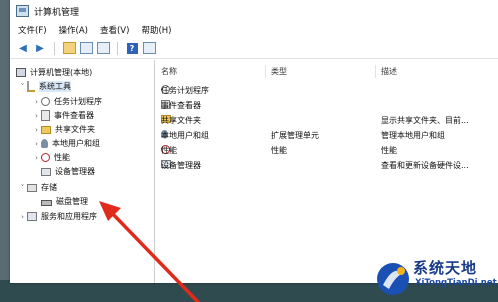  Describe the element at coordinates (393, 279) in the screenshot. I see `watermark-logo-icon` at that location.